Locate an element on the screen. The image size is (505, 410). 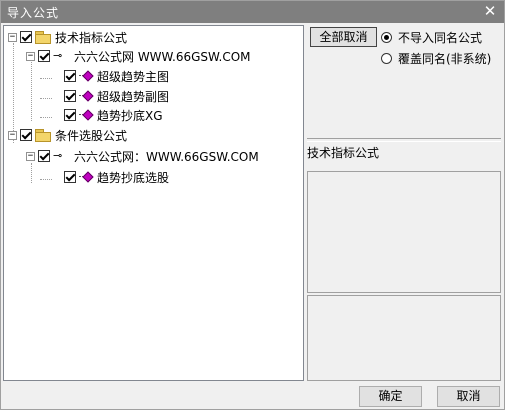
tree-node-stock-selection: − 条件选股公式 is located at coordinates (67, 135).